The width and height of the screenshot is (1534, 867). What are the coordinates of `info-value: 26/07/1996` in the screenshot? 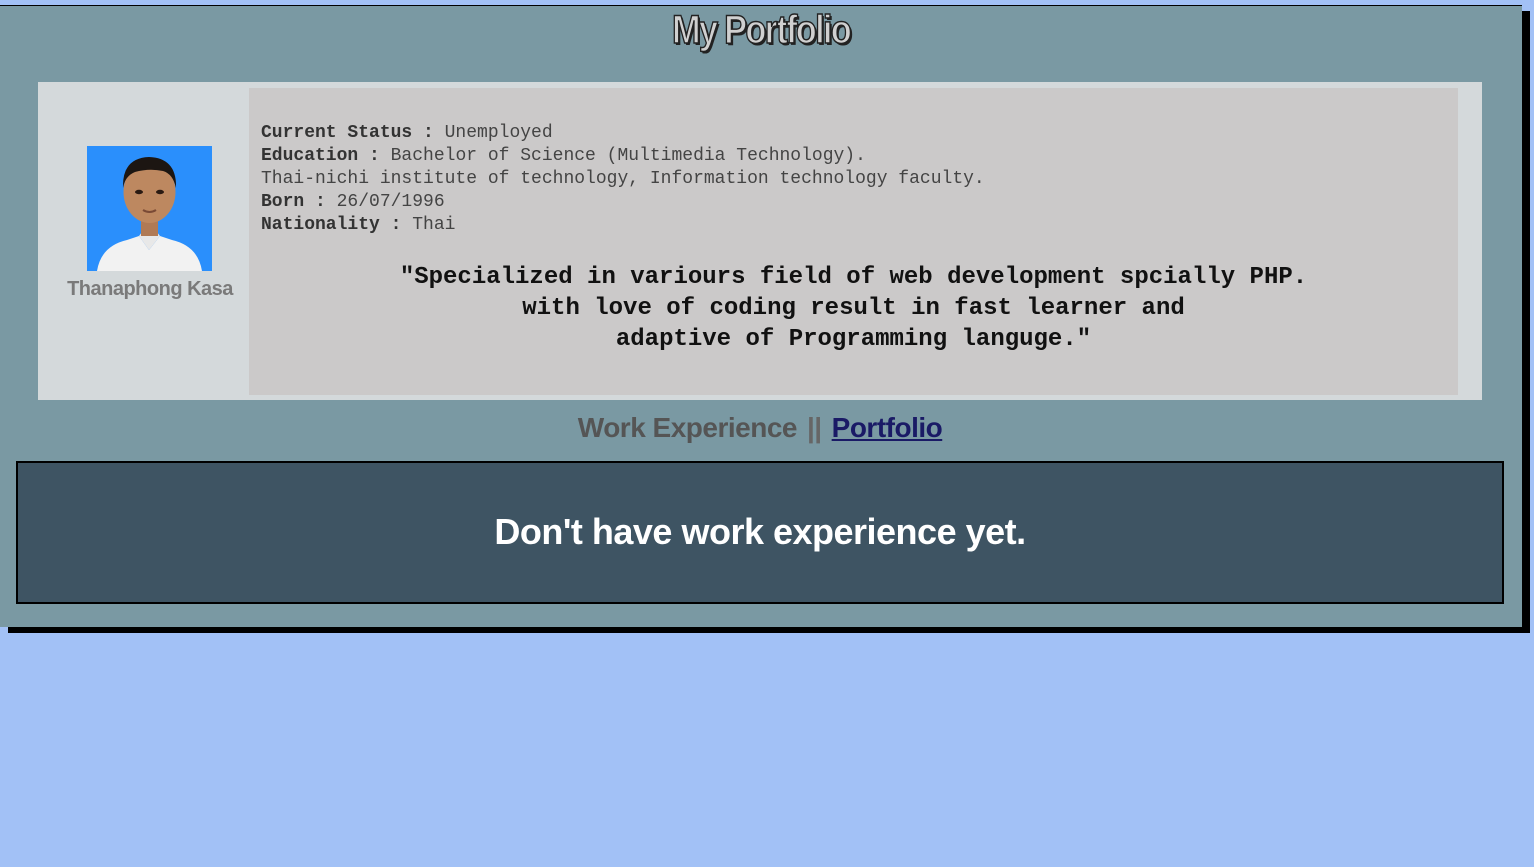 It's located at (385, 202).